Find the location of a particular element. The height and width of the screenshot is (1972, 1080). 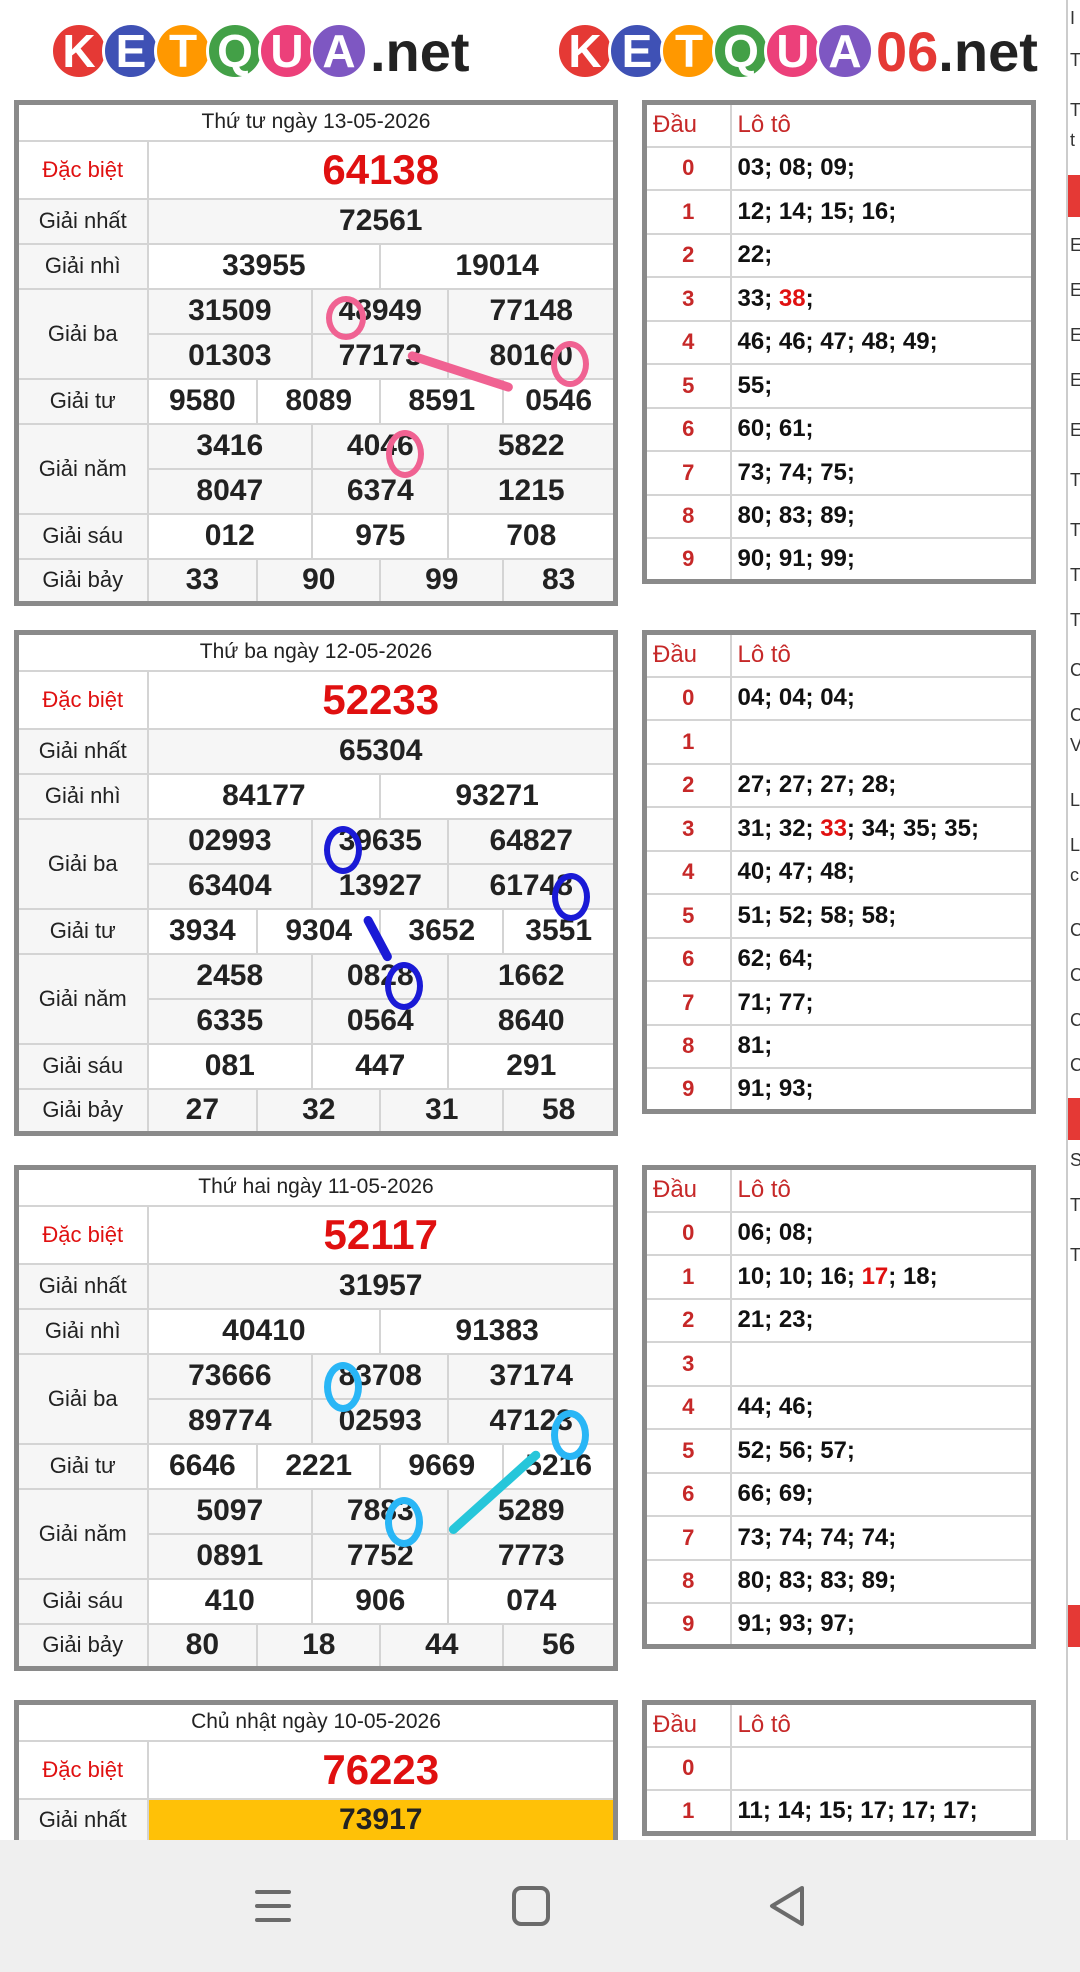

special-prize: 52233 is located at coordinates (381, 699).